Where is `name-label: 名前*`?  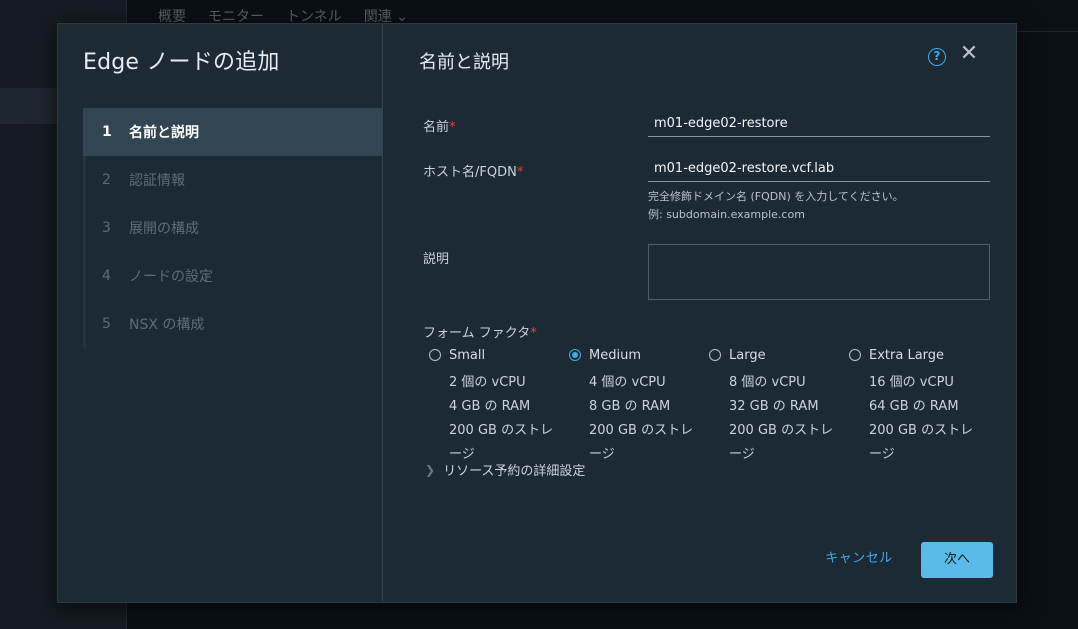
name-label: 名前* is located at coordinates (439, 125).